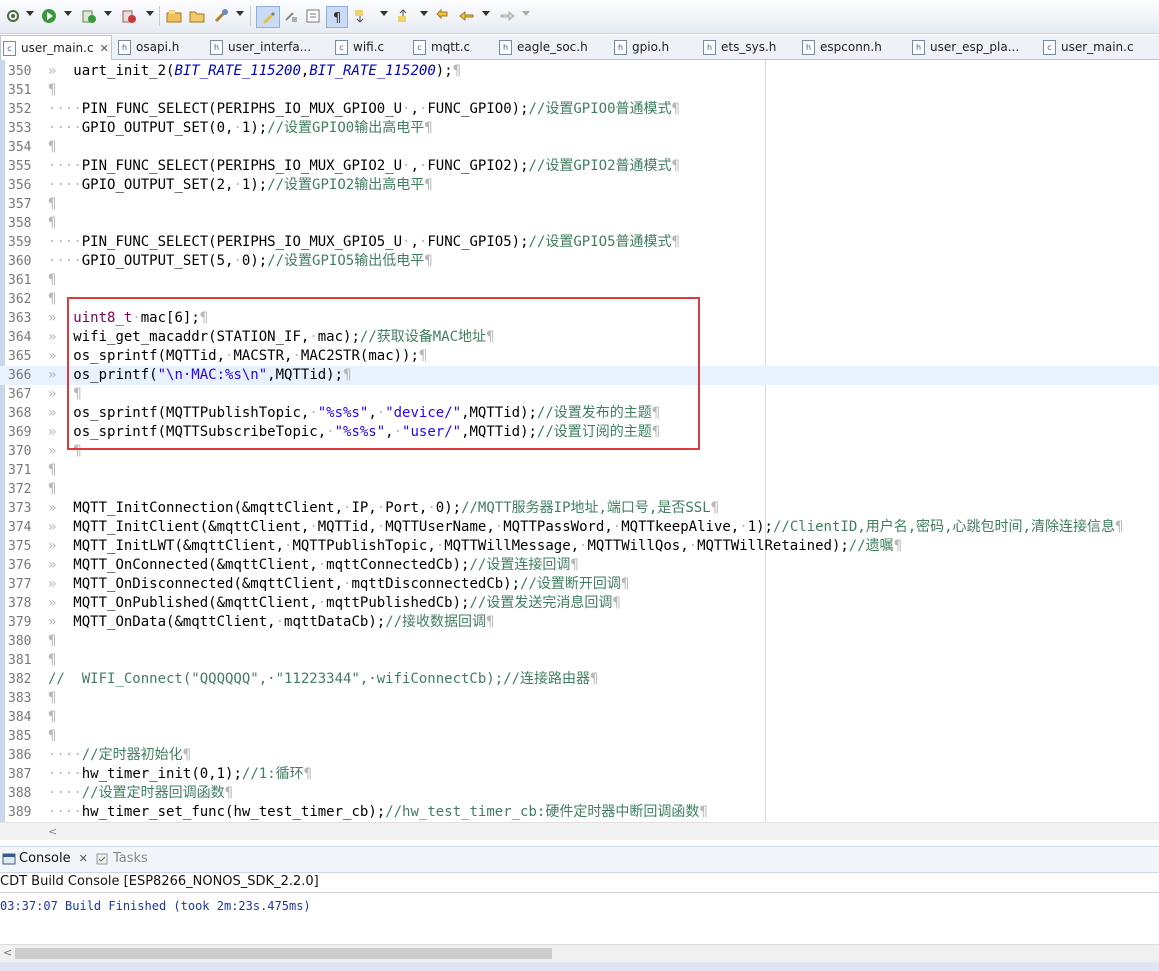 Image resolution: width=1159 pixels, height=971 pixels. What do you see at coordinates (507, 16) in the screenshot?
I see `forward-icon` at bounding box center [507, 16].